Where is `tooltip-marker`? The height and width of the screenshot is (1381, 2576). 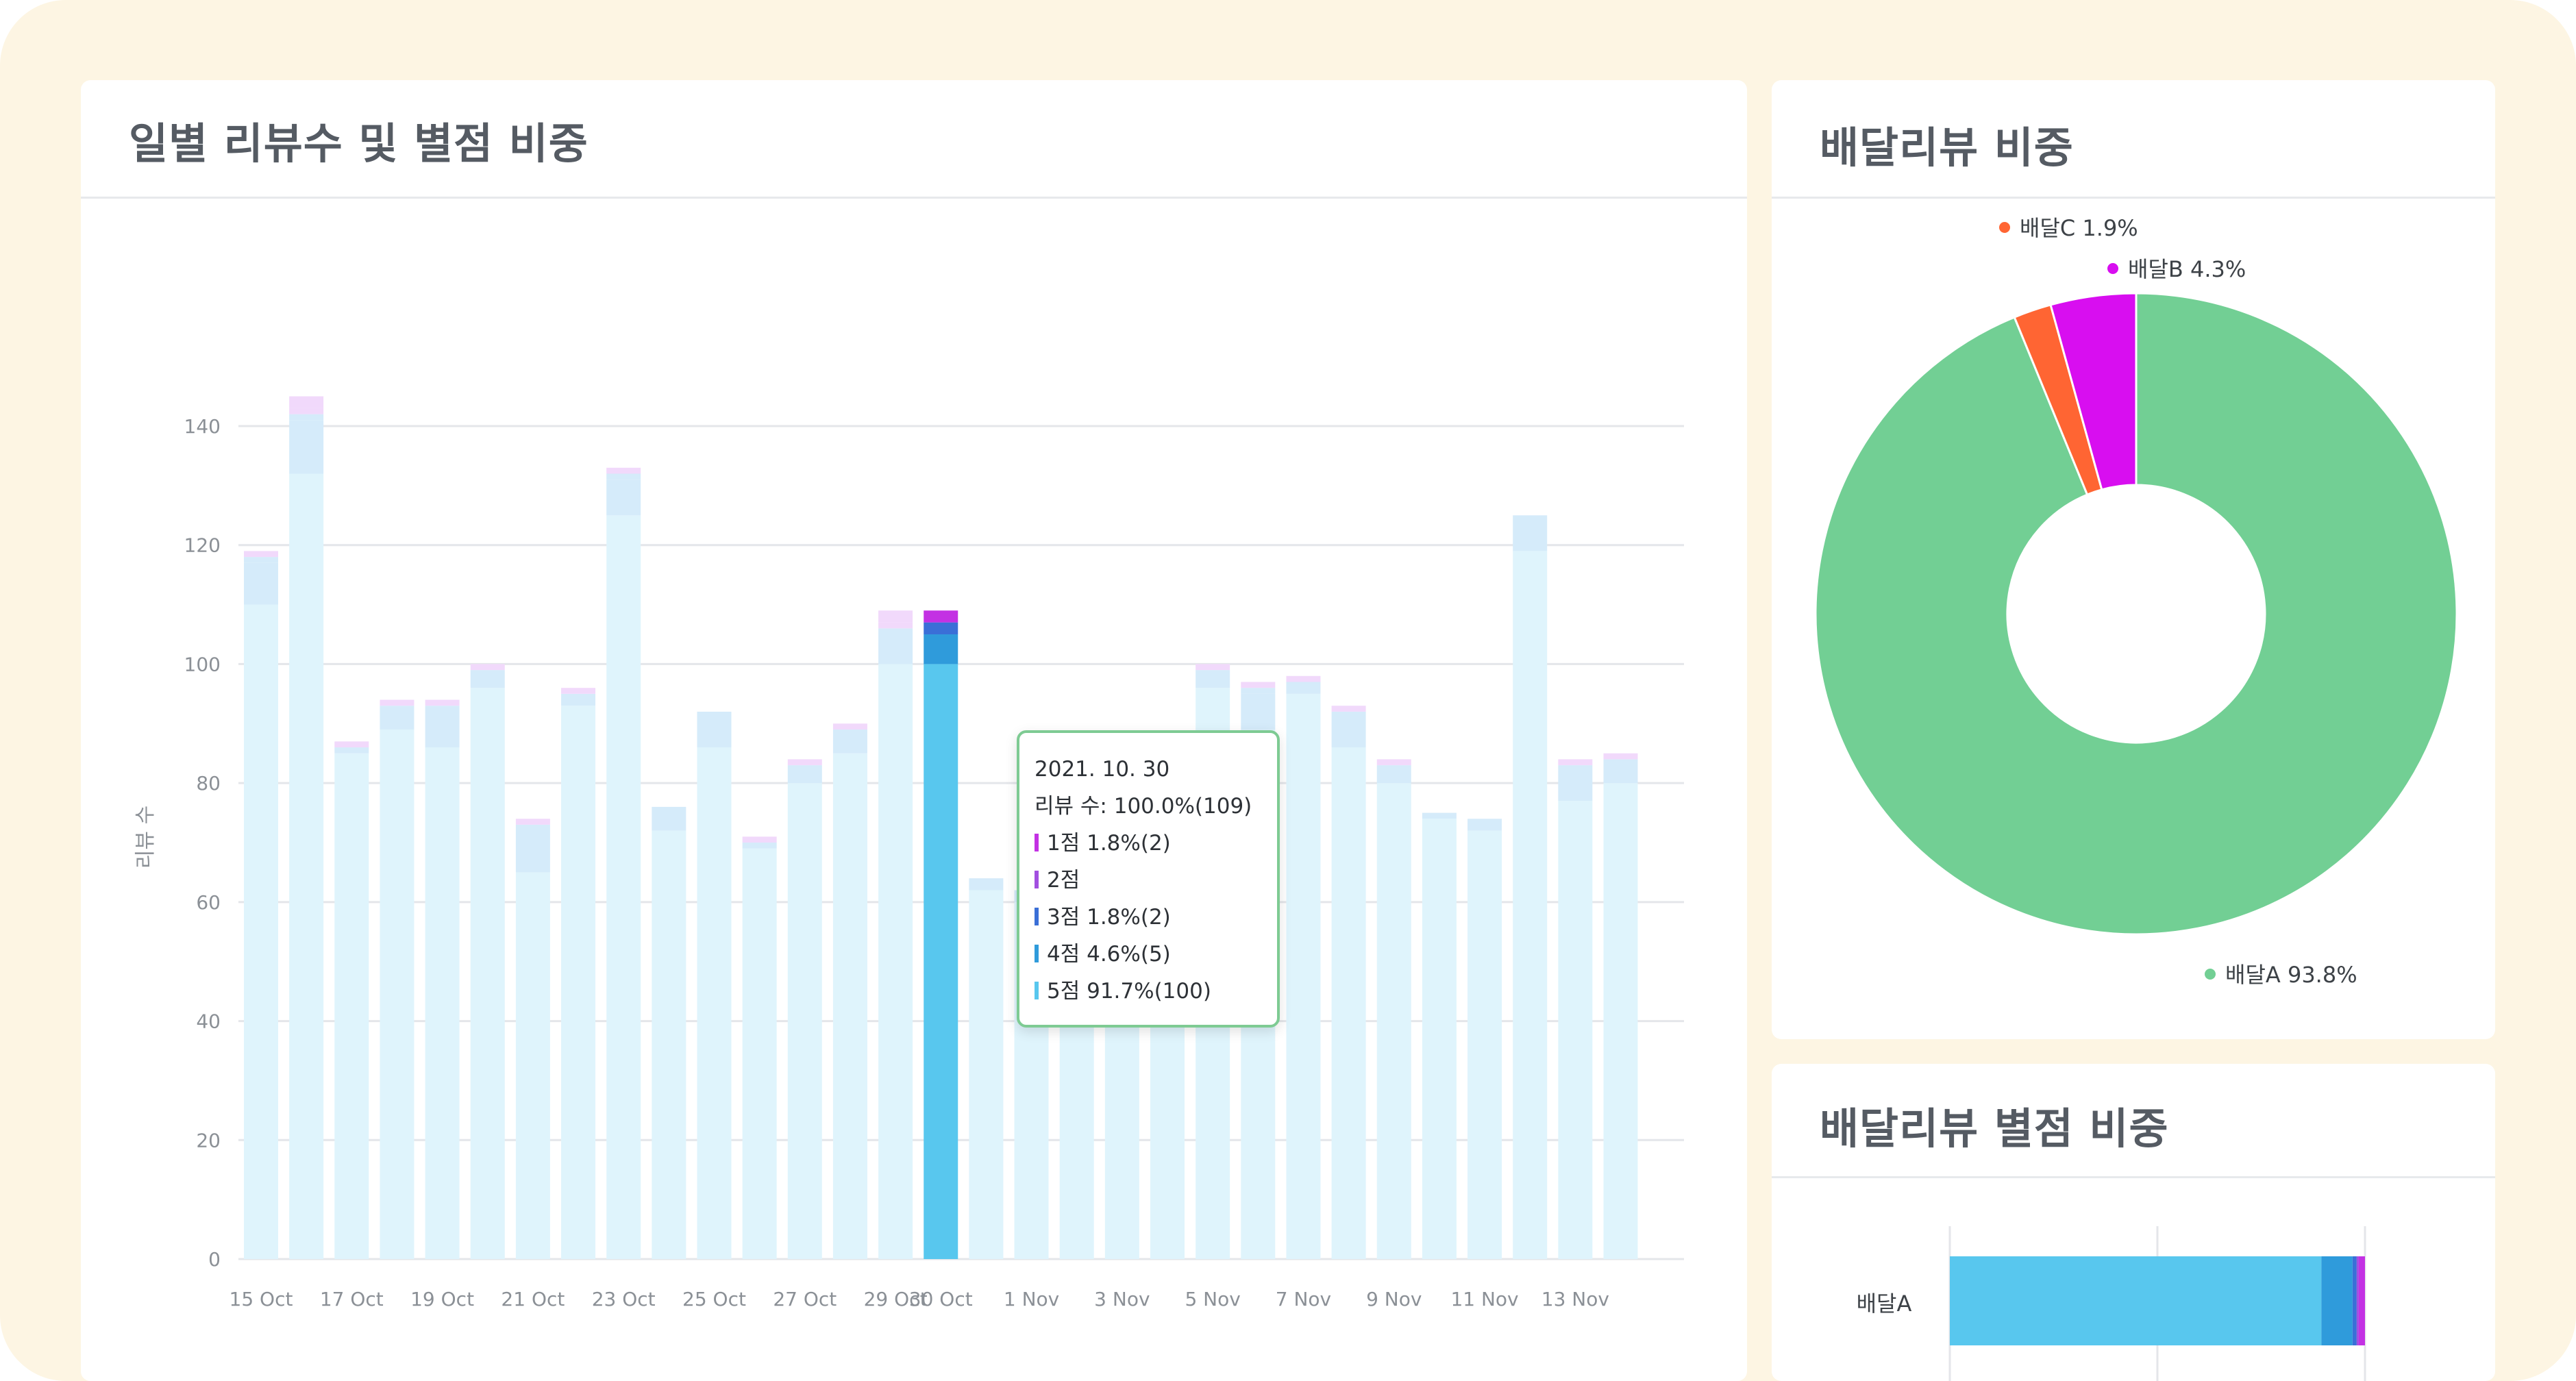
tooltip-marker is located at coordinates (1037, 916).